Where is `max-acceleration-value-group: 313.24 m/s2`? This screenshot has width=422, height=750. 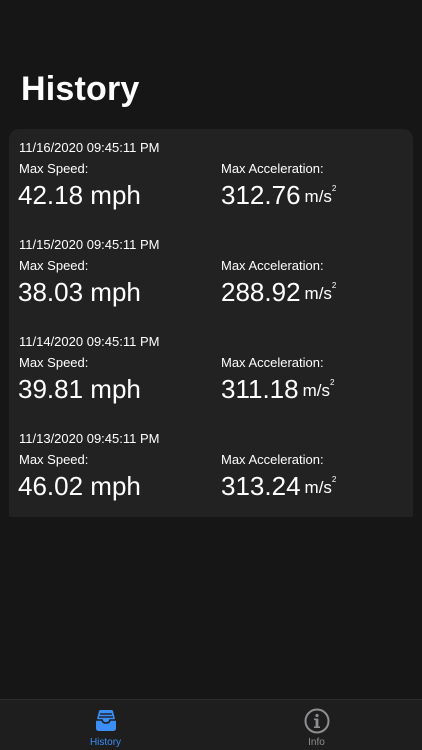 max-acceleration-value-group: 313.24 m/s2 is located at coordinates (278, 486).